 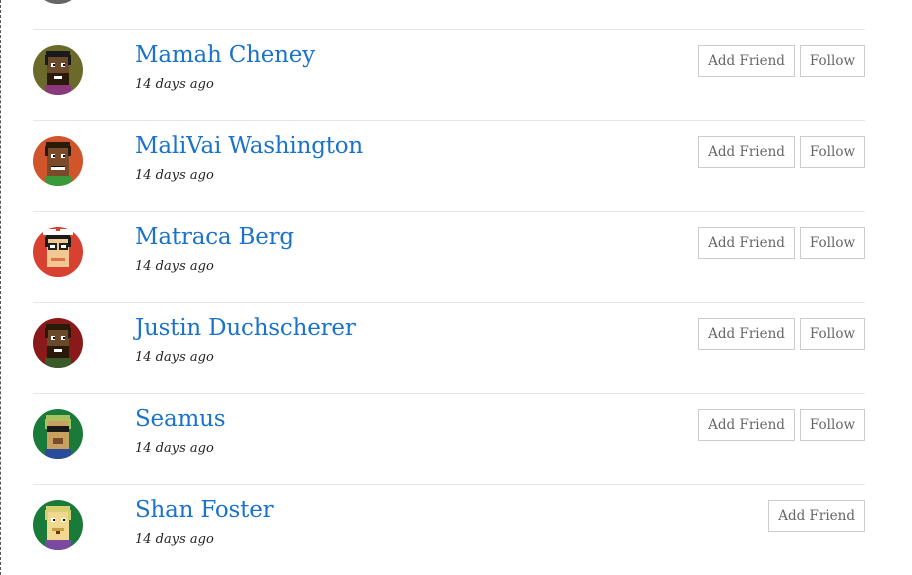 What do you see at coordinates (204, 510) in the screenshot?
I see `member-name-link: Shan Foster` at bounding box center [204, 510].